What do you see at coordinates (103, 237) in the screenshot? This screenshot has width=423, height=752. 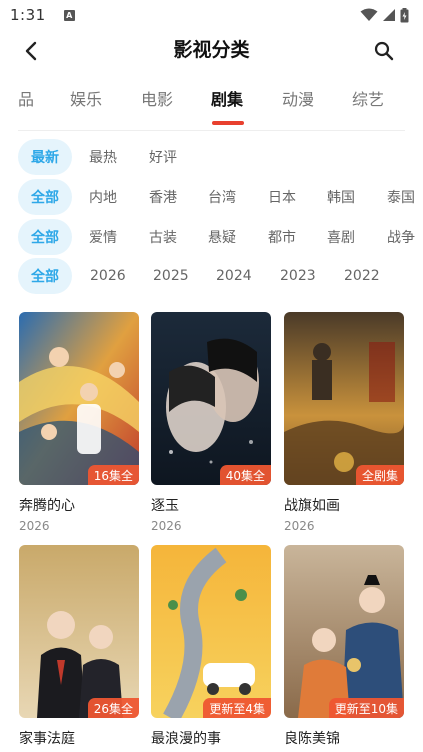 I see `filter-genre-romance: 爱情` at bounding box center [103, 237].